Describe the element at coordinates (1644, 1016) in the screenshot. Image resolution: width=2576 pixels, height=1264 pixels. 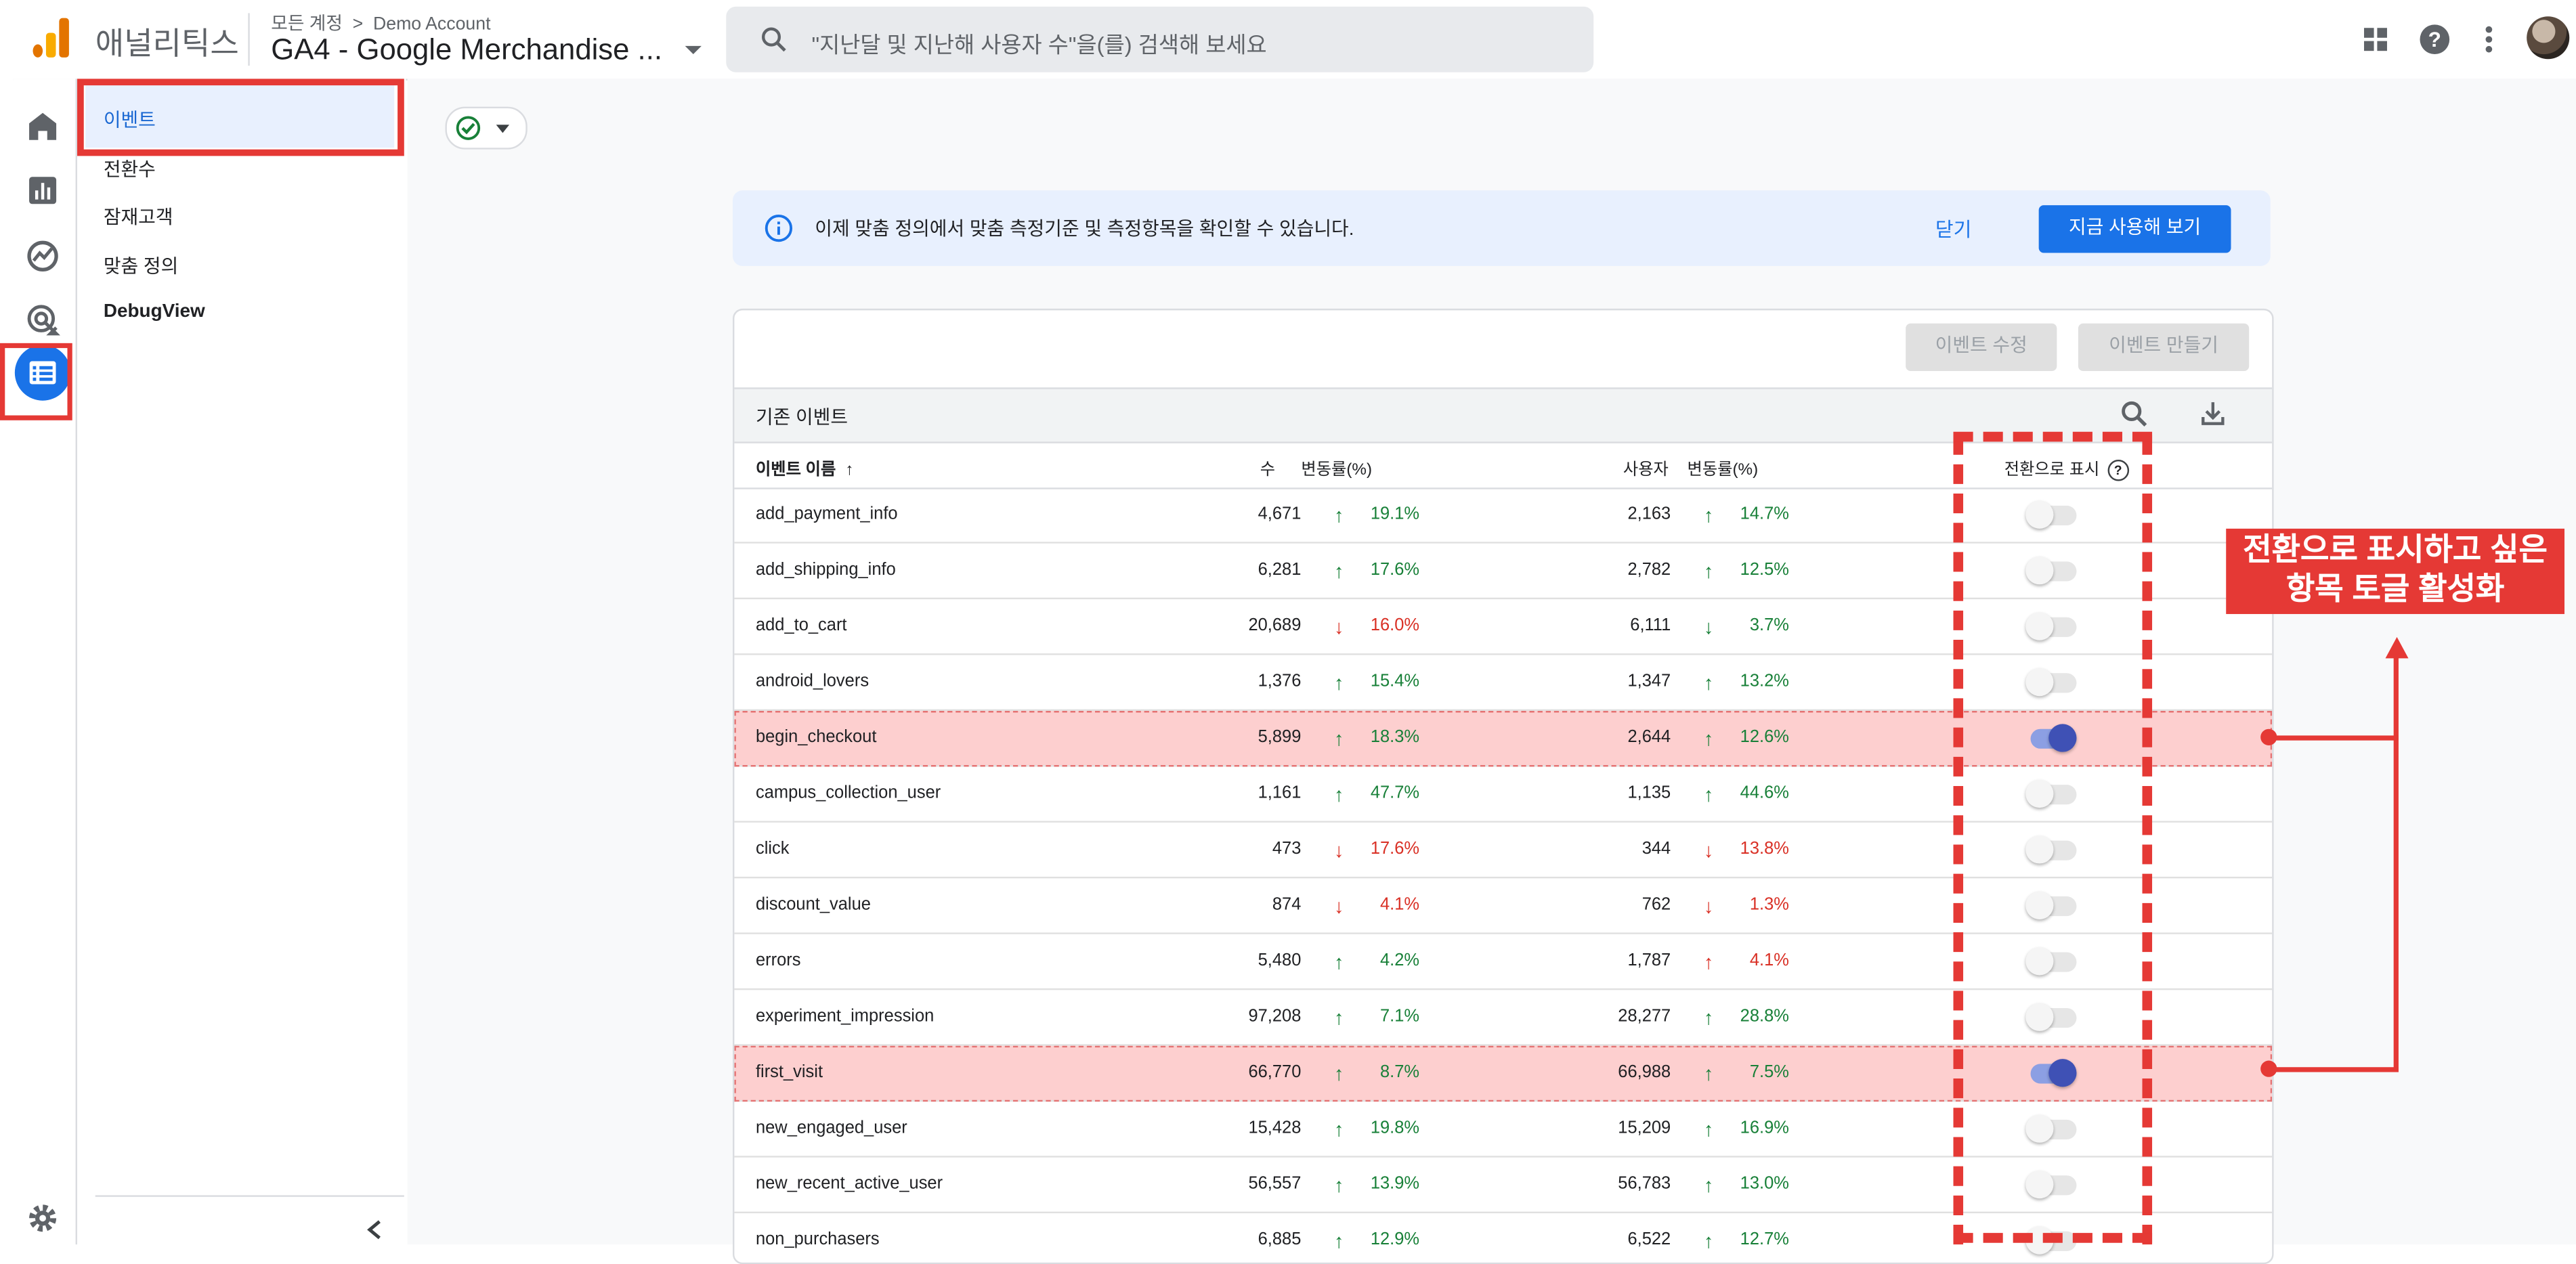
I see `user-count: 28,277` at that location.